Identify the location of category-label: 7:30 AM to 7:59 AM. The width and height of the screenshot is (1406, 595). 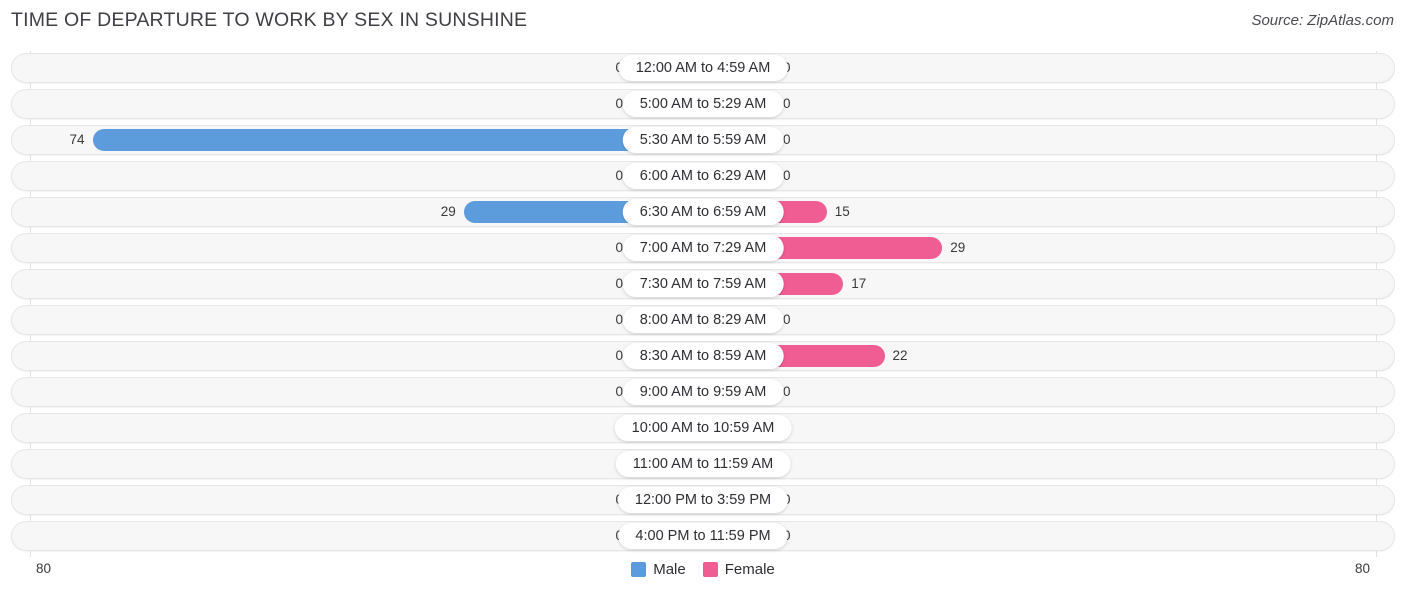
(703, 284).